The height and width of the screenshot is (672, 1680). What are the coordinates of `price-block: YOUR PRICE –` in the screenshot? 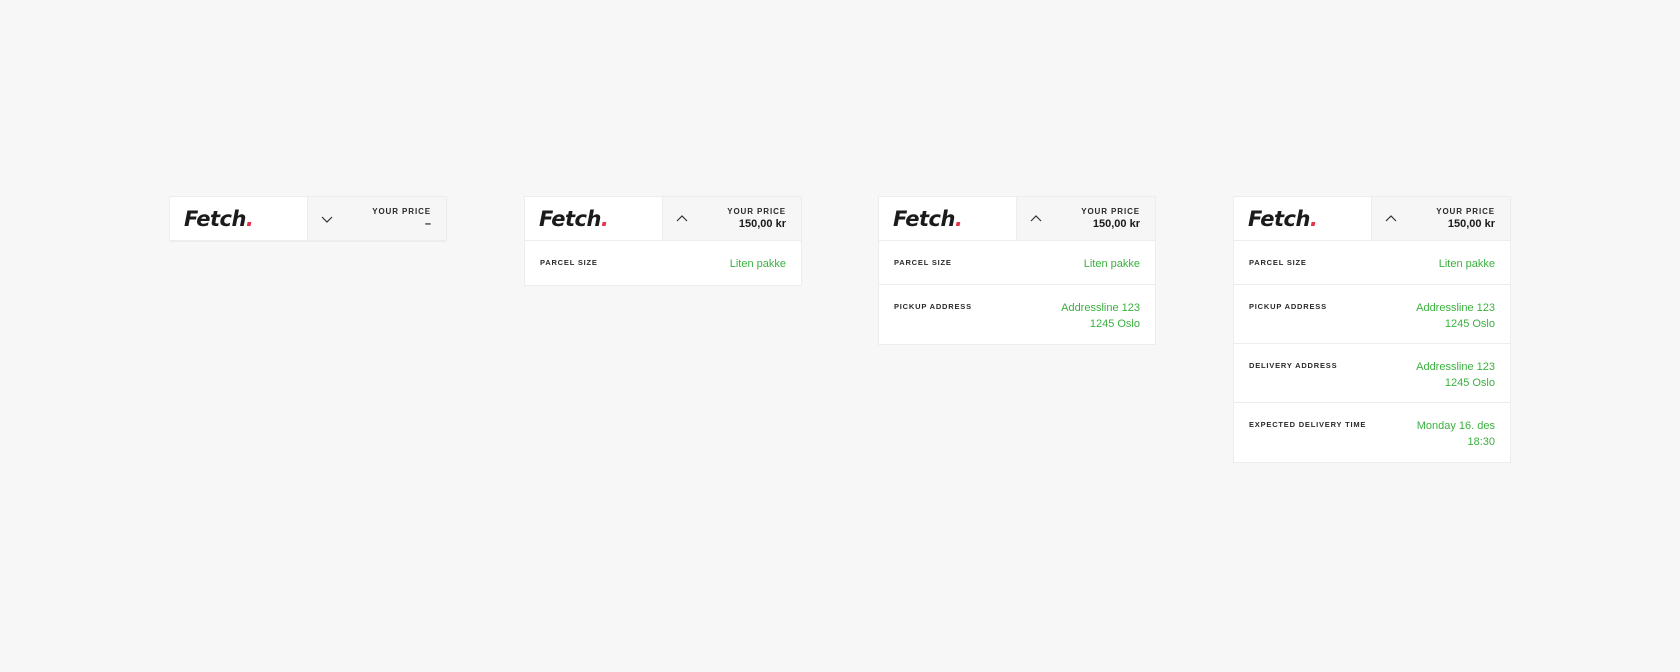 It's located at (401, 218).